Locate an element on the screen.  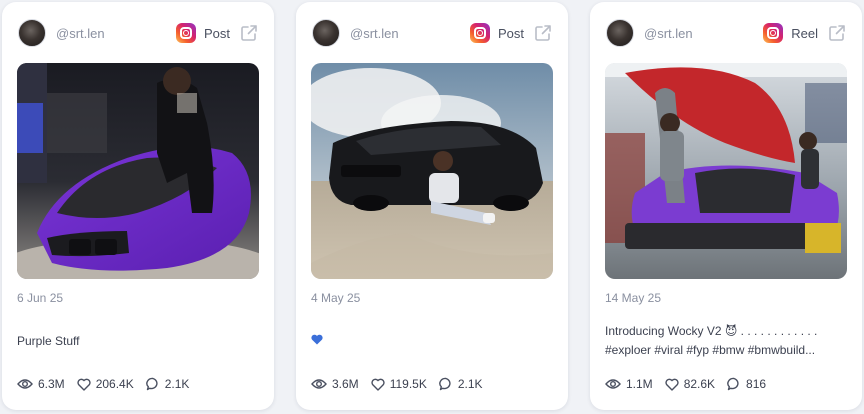
post-stats: 3.6M 119.5K 2.1K is located at coordinates (403, 384).